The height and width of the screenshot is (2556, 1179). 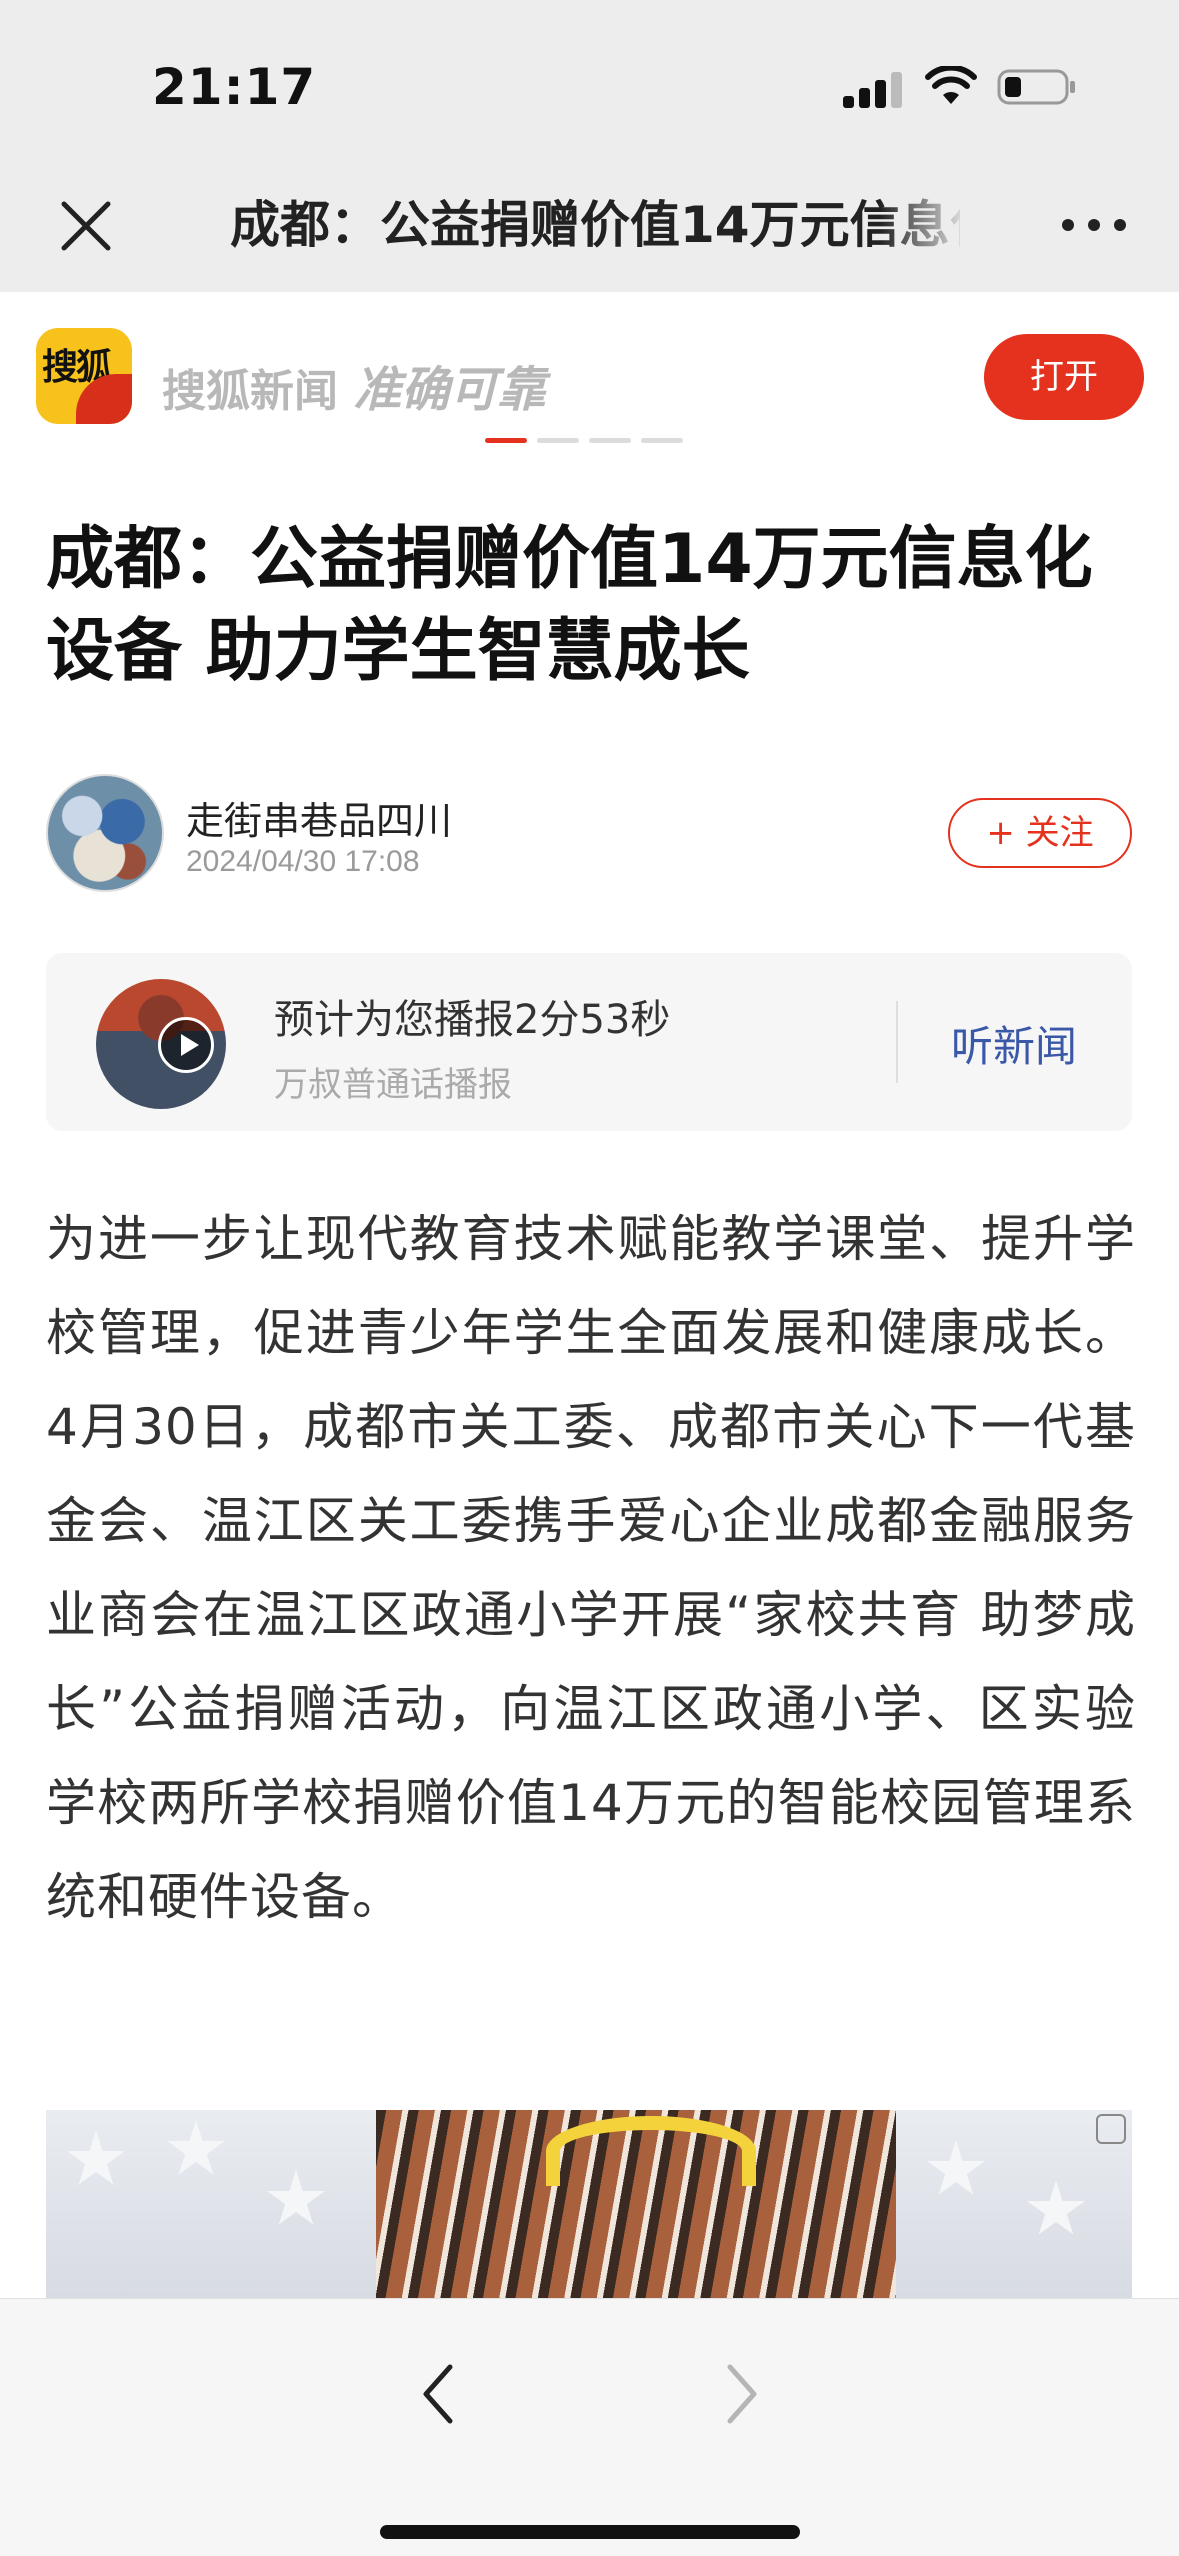 I want to click on nav-title: 成都：公益捐赠价值14万元信息化设备 助力学生智慧成长, so click(x=595, y=225).